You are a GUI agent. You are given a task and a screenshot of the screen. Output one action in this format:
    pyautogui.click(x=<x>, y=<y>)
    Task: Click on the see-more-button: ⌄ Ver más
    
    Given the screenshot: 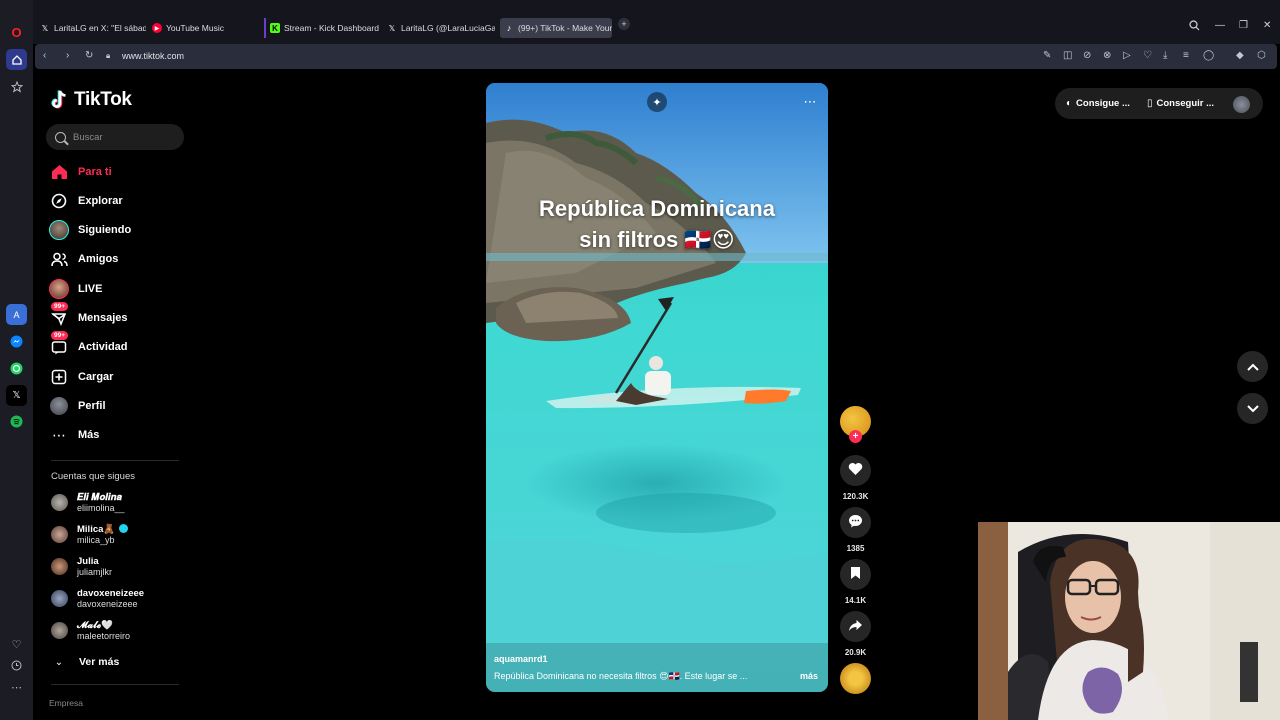 What is the action you would take?
    pyautogui.click(x=86, y=662)
    